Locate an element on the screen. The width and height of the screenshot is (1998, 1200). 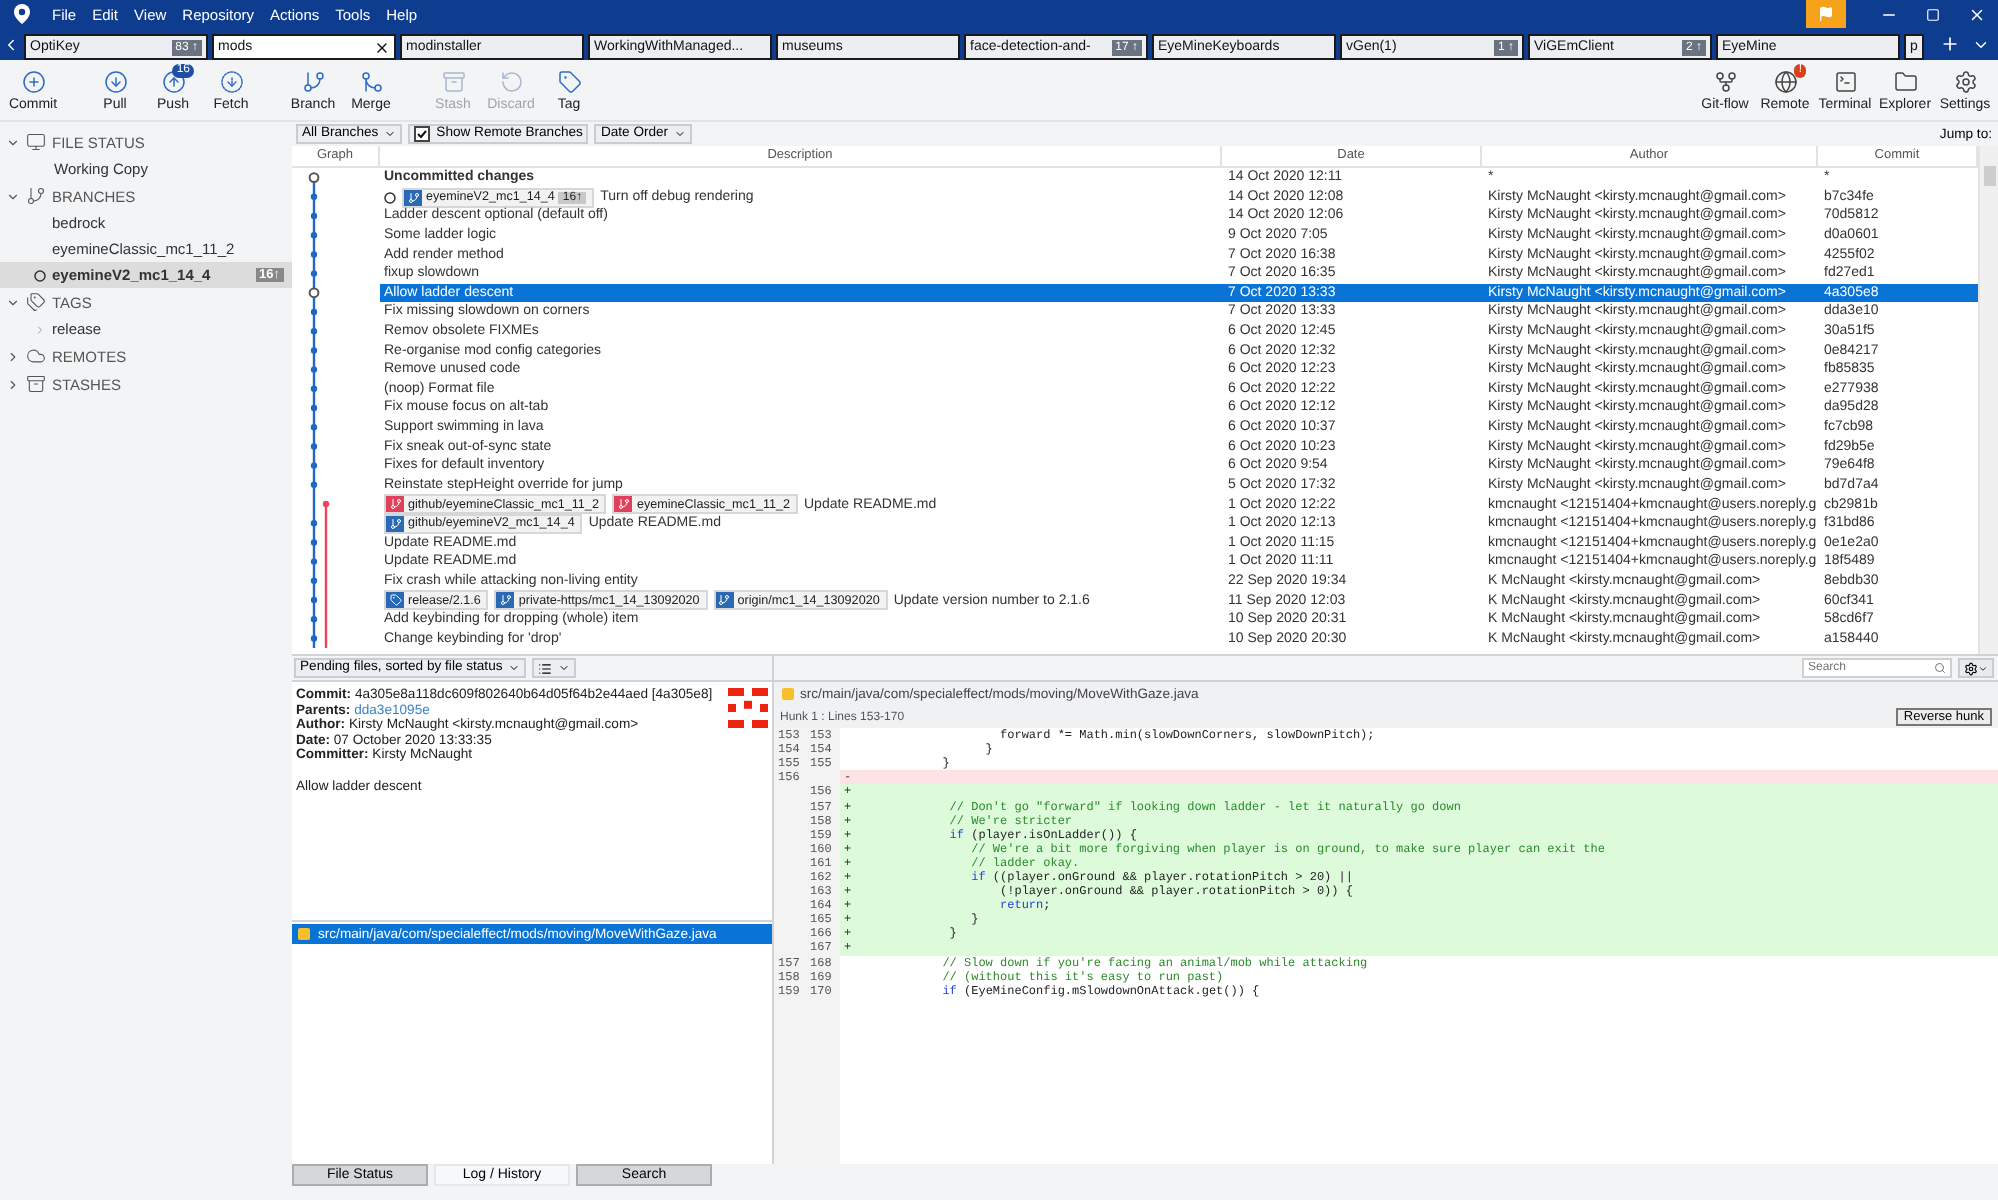
commit-icon is located at coordinates (33, 81).